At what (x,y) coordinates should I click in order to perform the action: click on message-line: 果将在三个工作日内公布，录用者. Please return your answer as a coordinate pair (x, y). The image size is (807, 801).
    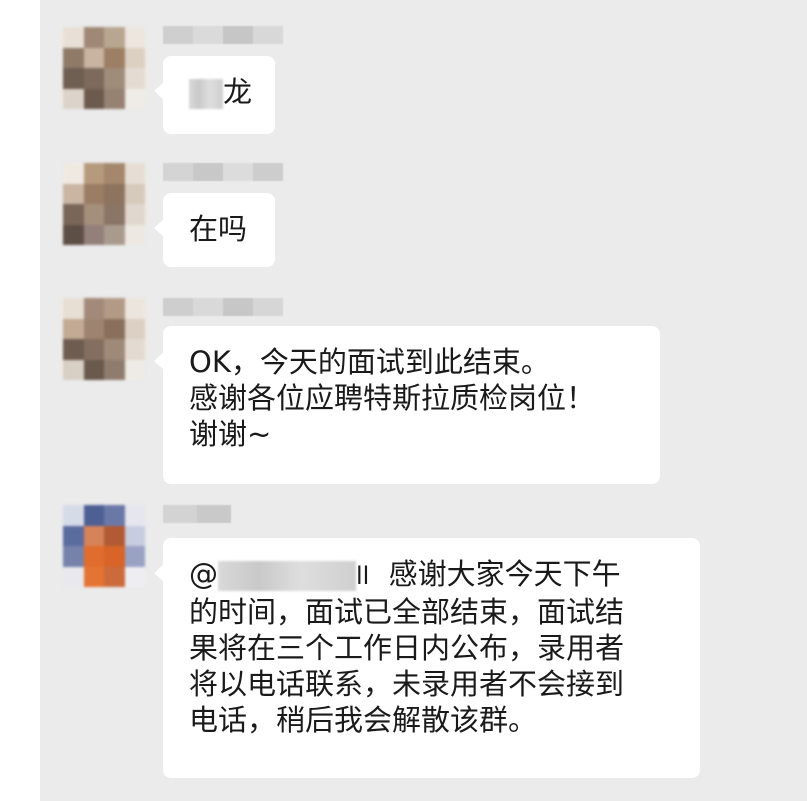
    Looking at the image, I should click on (407, 648).